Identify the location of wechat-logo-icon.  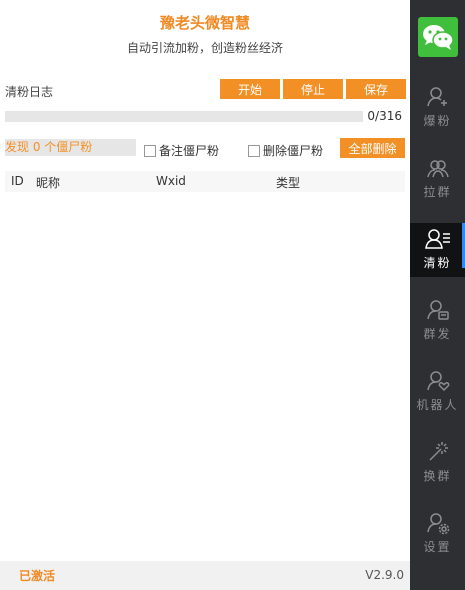
(438, 37).